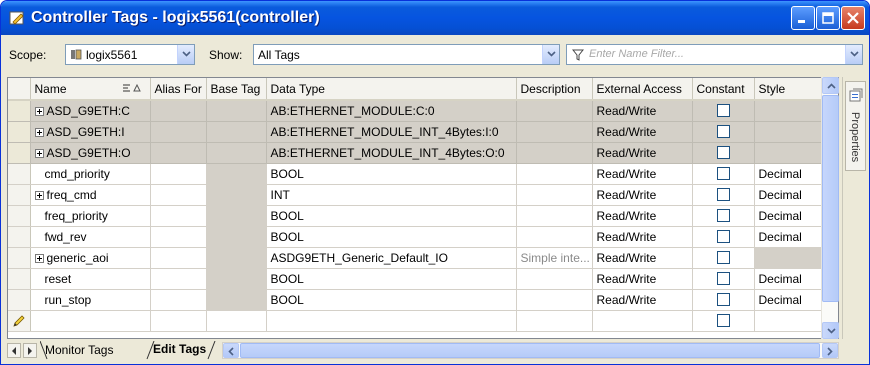 This screenshot has width=870, height=365. I want to click on sort-icon, so click(133, 88).